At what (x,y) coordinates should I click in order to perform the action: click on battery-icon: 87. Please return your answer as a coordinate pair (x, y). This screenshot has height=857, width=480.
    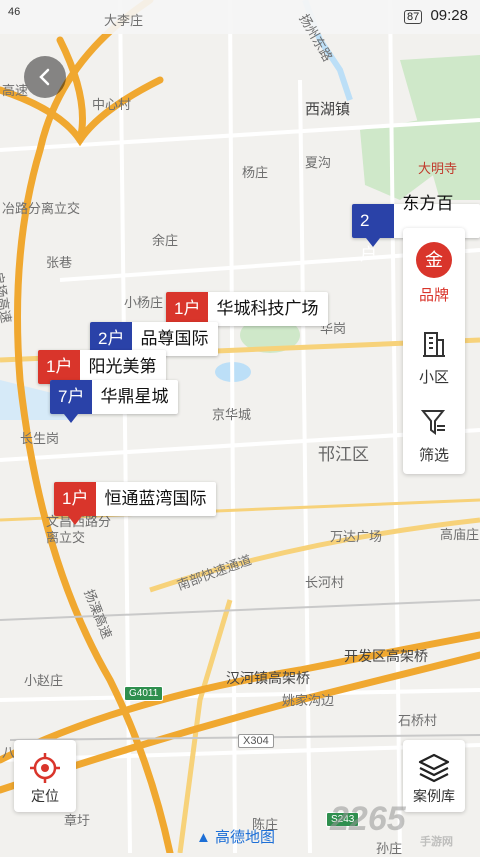
    Looking at the image, I should click on (413, 17).